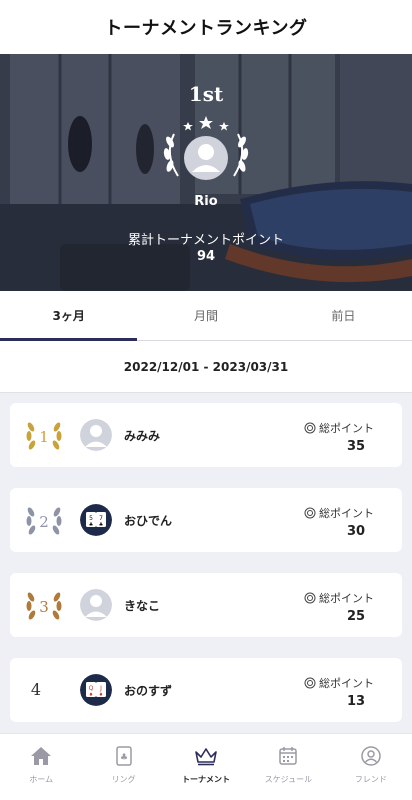 The height and width of the screenshot is (800, 412). I want to click on total-points-value: 25, so click(356, 616).